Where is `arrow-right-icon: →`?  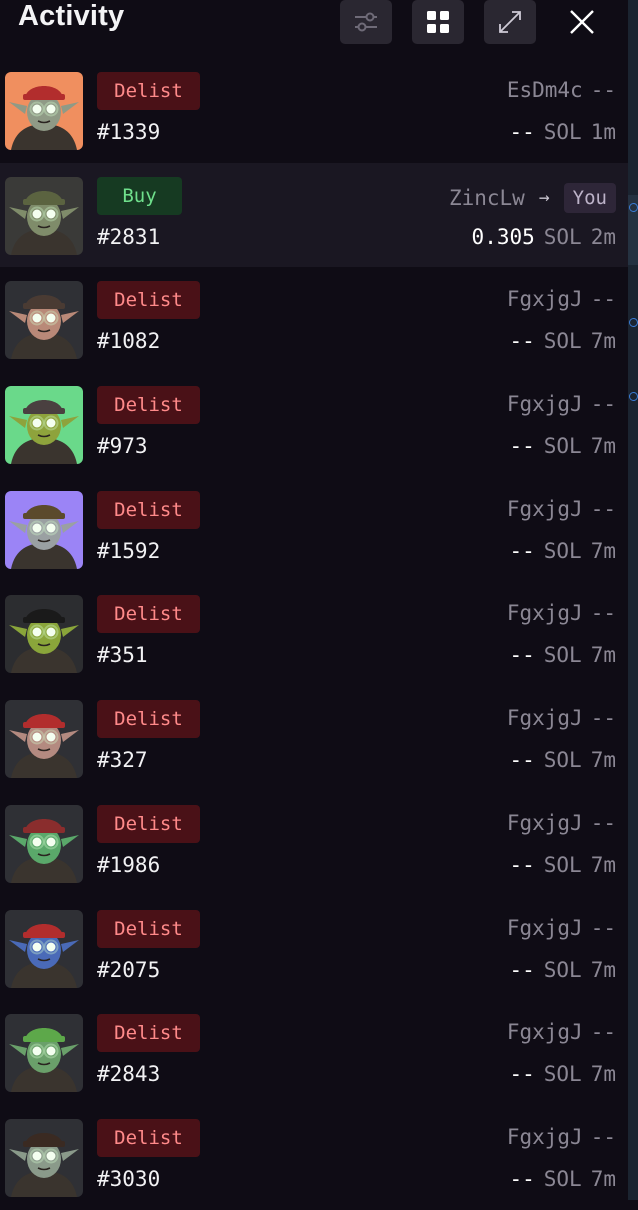
arrow-right-icon: → is located at coordinates (544, 198).